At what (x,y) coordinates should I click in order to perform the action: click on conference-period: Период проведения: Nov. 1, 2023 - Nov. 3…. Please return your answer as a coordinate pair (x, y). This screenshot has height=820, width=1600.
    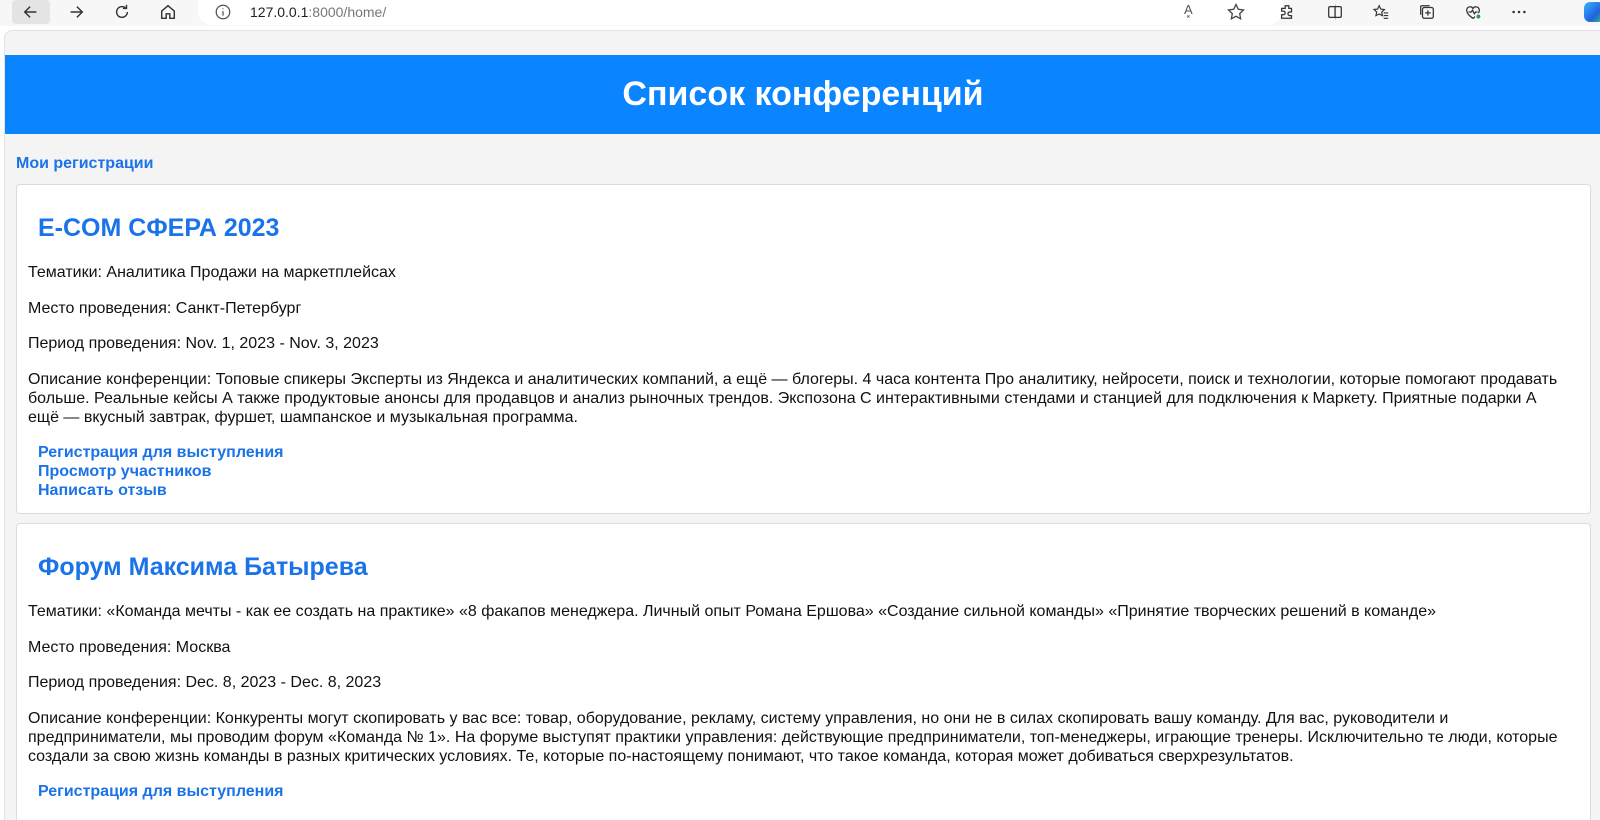
    Looking at the image, I should click on (203, 343).